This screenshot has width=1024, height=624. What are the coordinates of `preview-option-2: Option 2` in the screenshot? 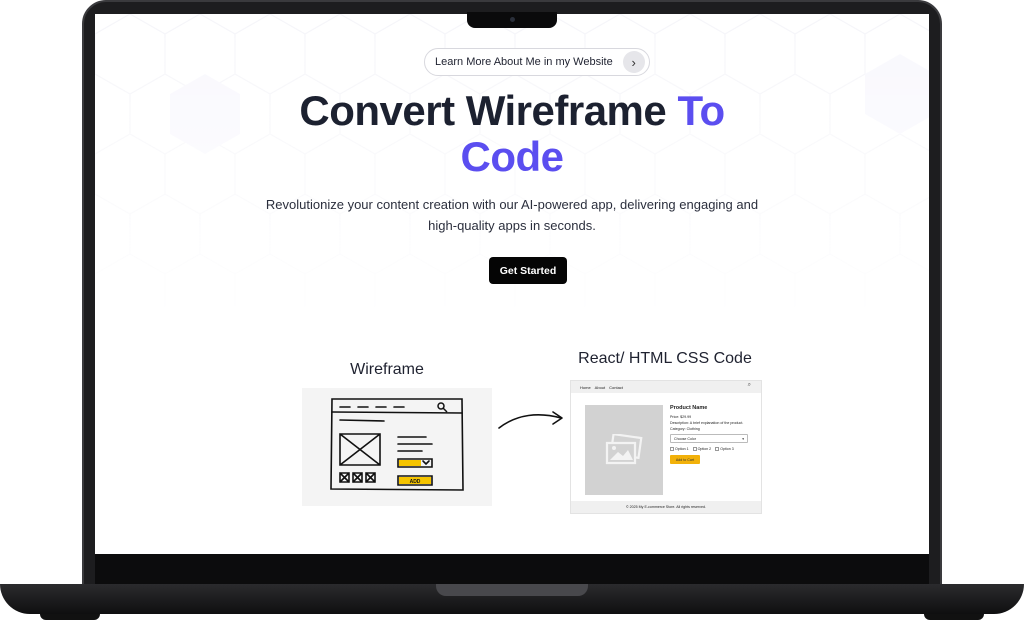 It's located at (702, 449).